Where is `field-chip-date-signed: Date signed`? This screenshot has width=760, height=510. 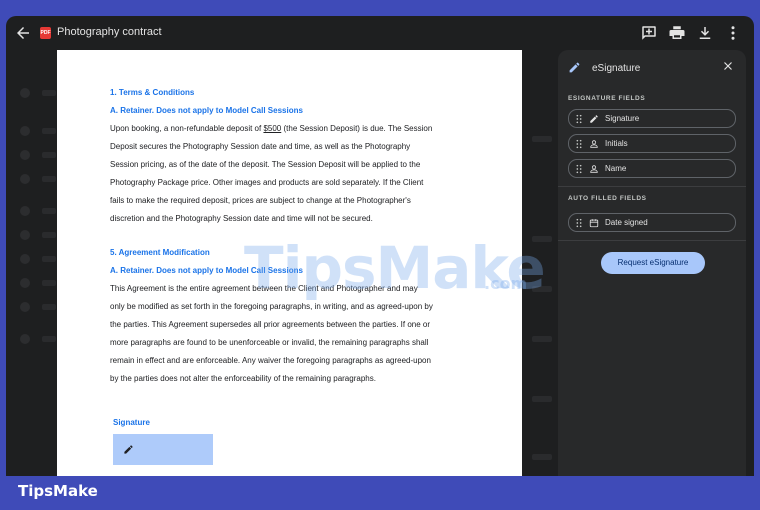
field-chip-date-signed: Date signed is located at coordinates (652, 222).